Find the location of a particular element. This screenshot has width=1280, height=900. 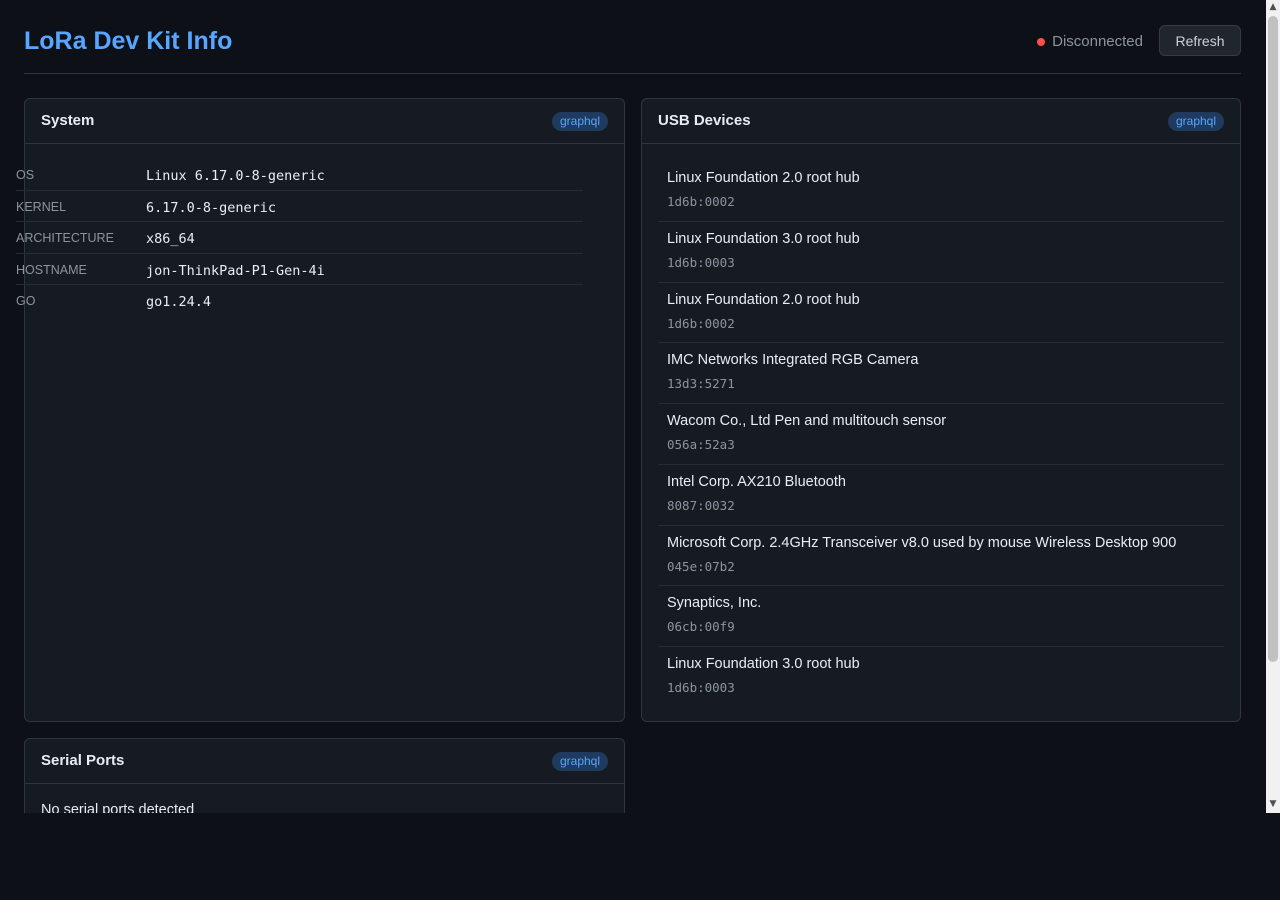

usb-device-id: 045e:07b2 is located at coordinates (701, 566).